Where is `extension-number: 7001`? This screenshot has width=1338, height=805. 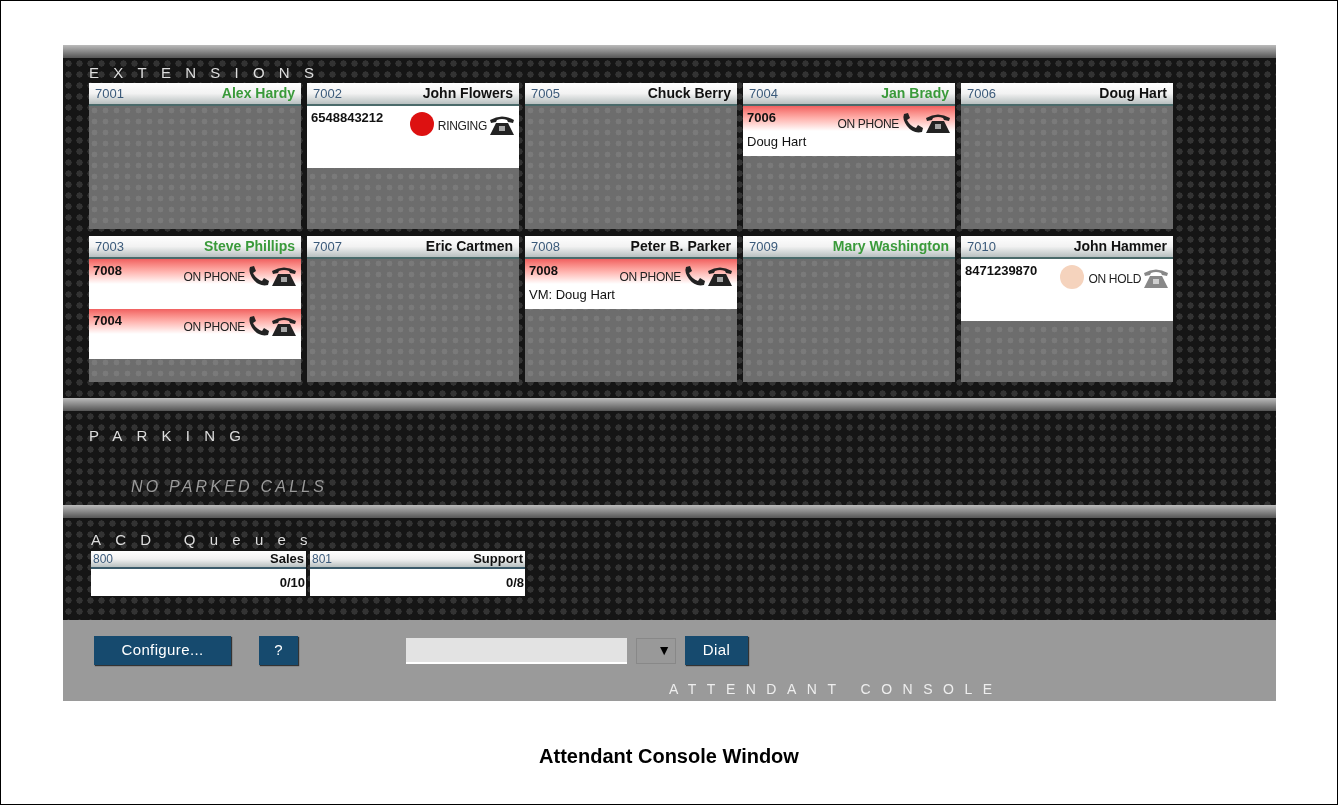
extension-number: 7001 is located at coordinates (109, 93).